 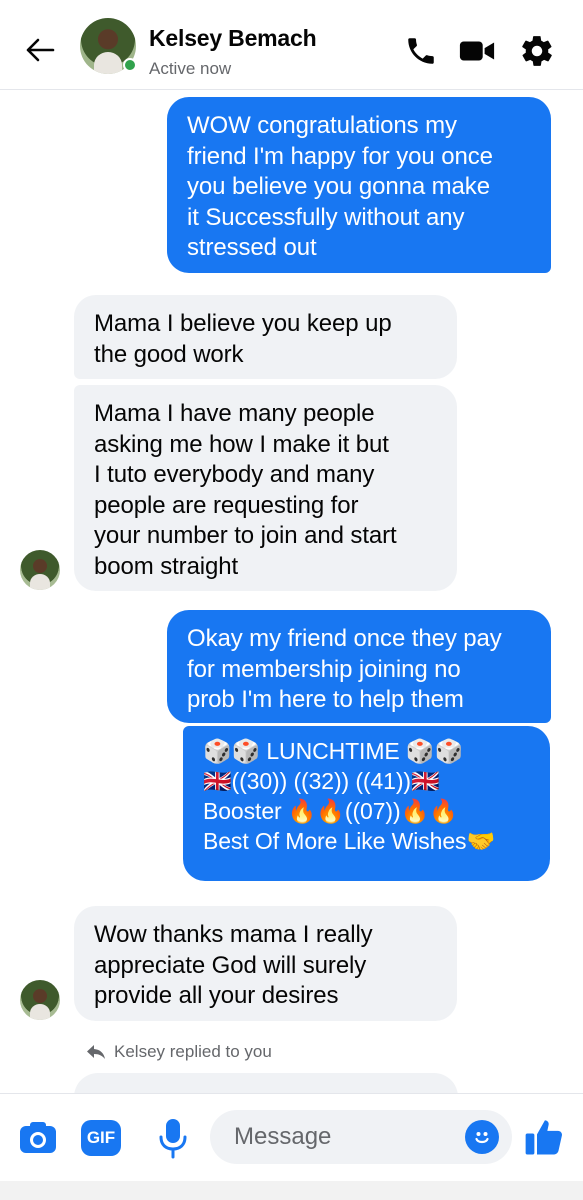 I want to click on camera-icon, so click(x=38, y=1137).